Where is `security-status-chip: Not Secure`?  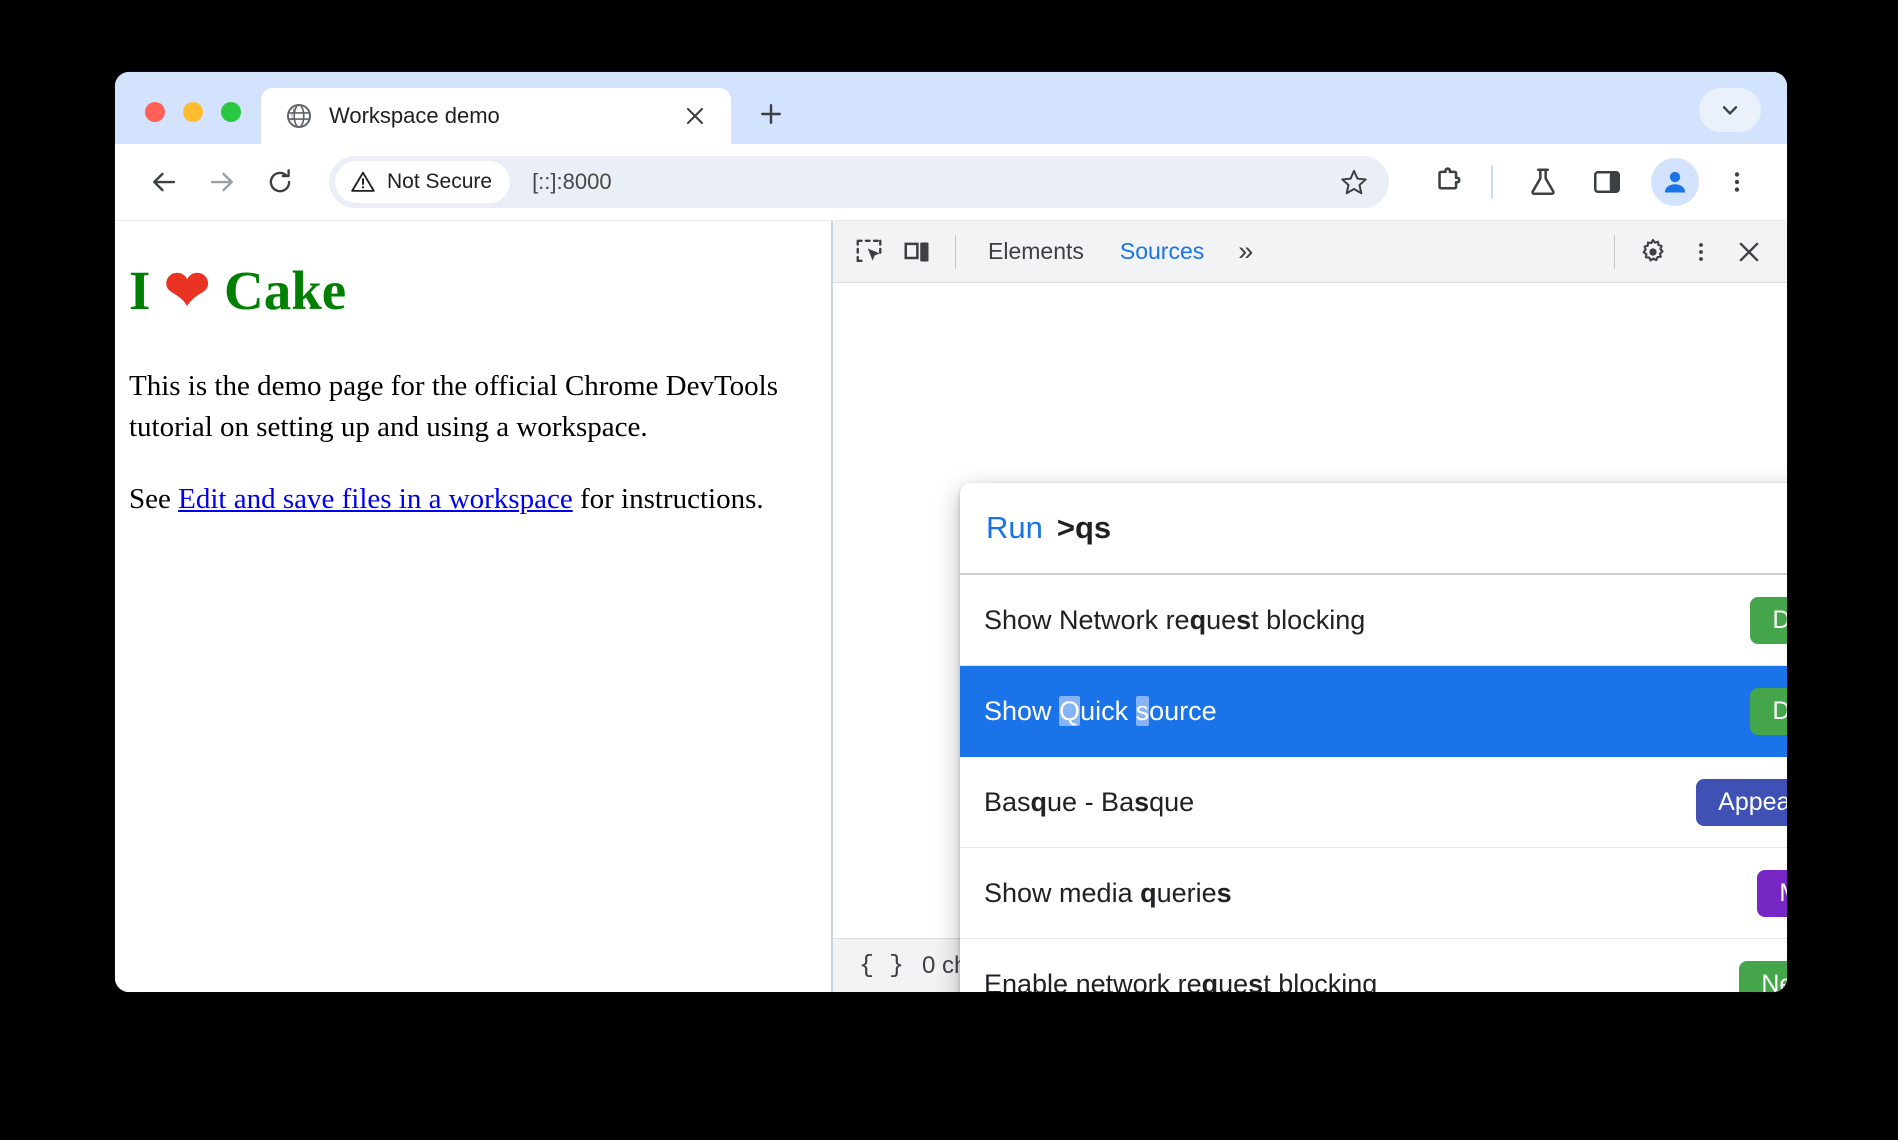 security-status-chip: Not Secure is located at coordinates (423, 182).